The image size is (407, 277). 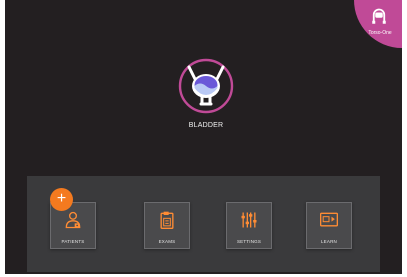 I want to click on settings-button: SETTINGS, so click(x=249, y=225).